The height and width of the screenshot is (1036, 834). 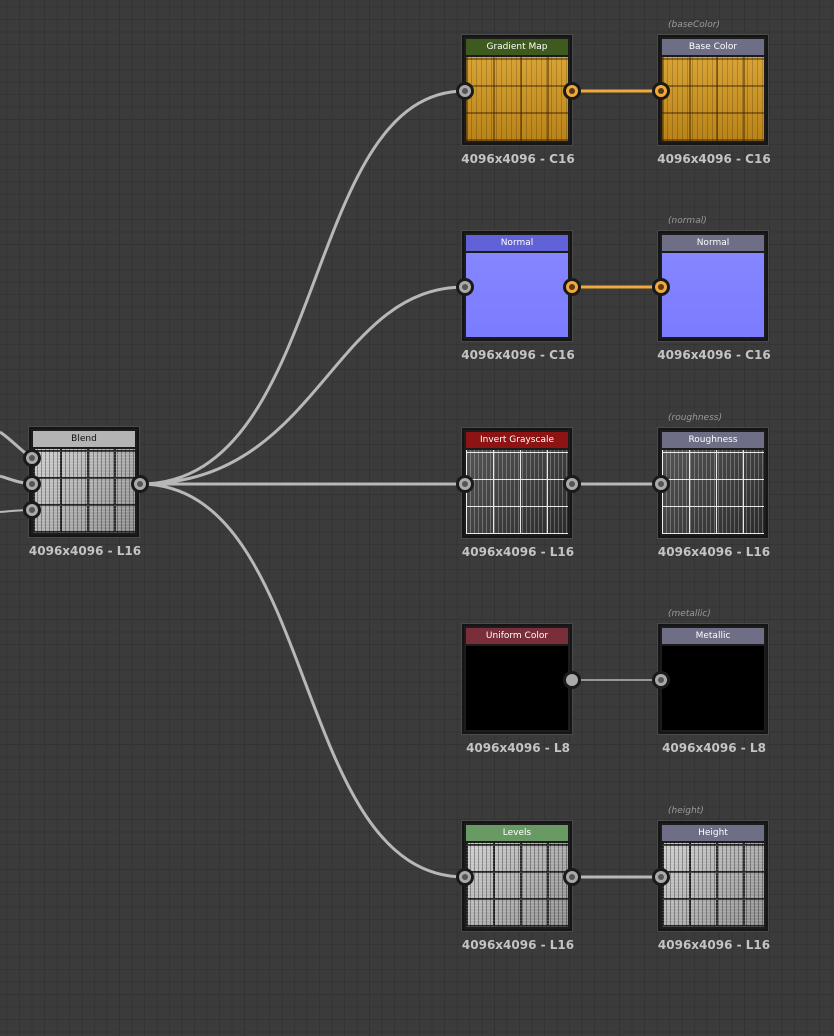 What do you see at coordinates (714, 748) in the screenshot?
I see `metallic-resolution: 4096x4096 - L8` at bounding box center [714, 748].